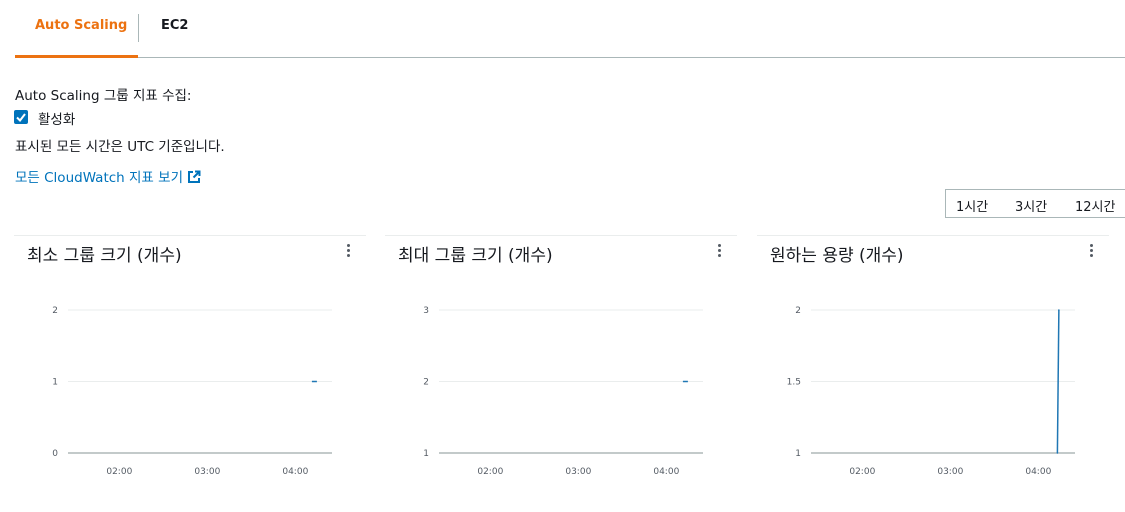 The height and width of the screenshot is (512, 1125). What do you see at coordinates (931, 391) in the screenshot?
I see `chart-desired-capacity: 1 1.5 2 02:00 03:00 04:00` at bounding box center [931, 391].